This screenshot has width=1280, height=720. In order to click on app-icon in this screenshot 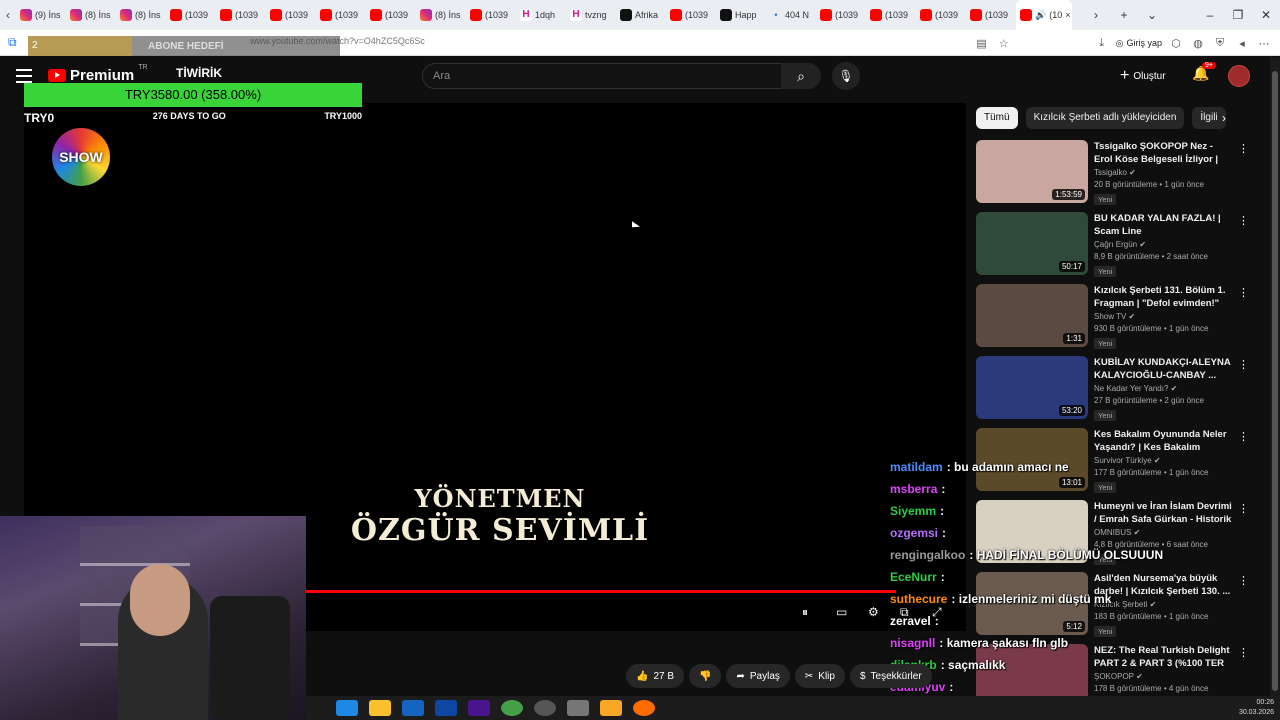, I will do `click(446, 708)`.